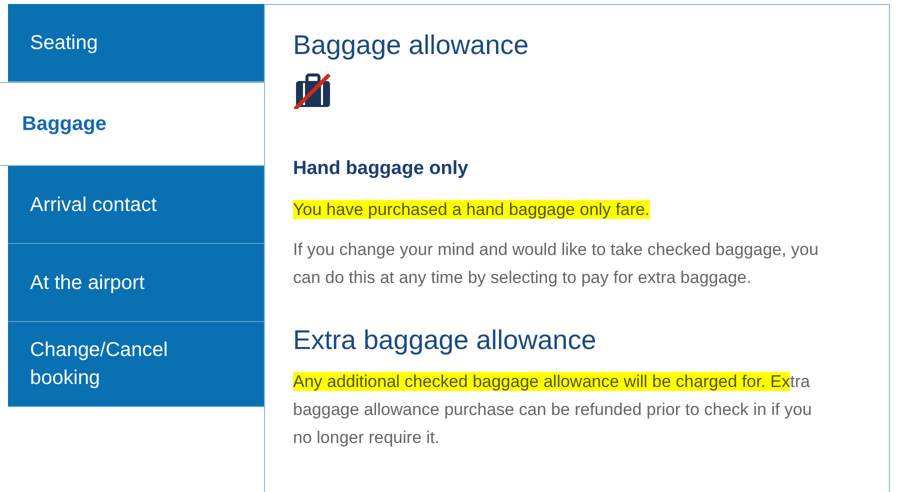  Describe the element at coordinates (472, 209) in the screenshot. I see `paragraph: You have purchased a hand baggage only fare.` at that location.